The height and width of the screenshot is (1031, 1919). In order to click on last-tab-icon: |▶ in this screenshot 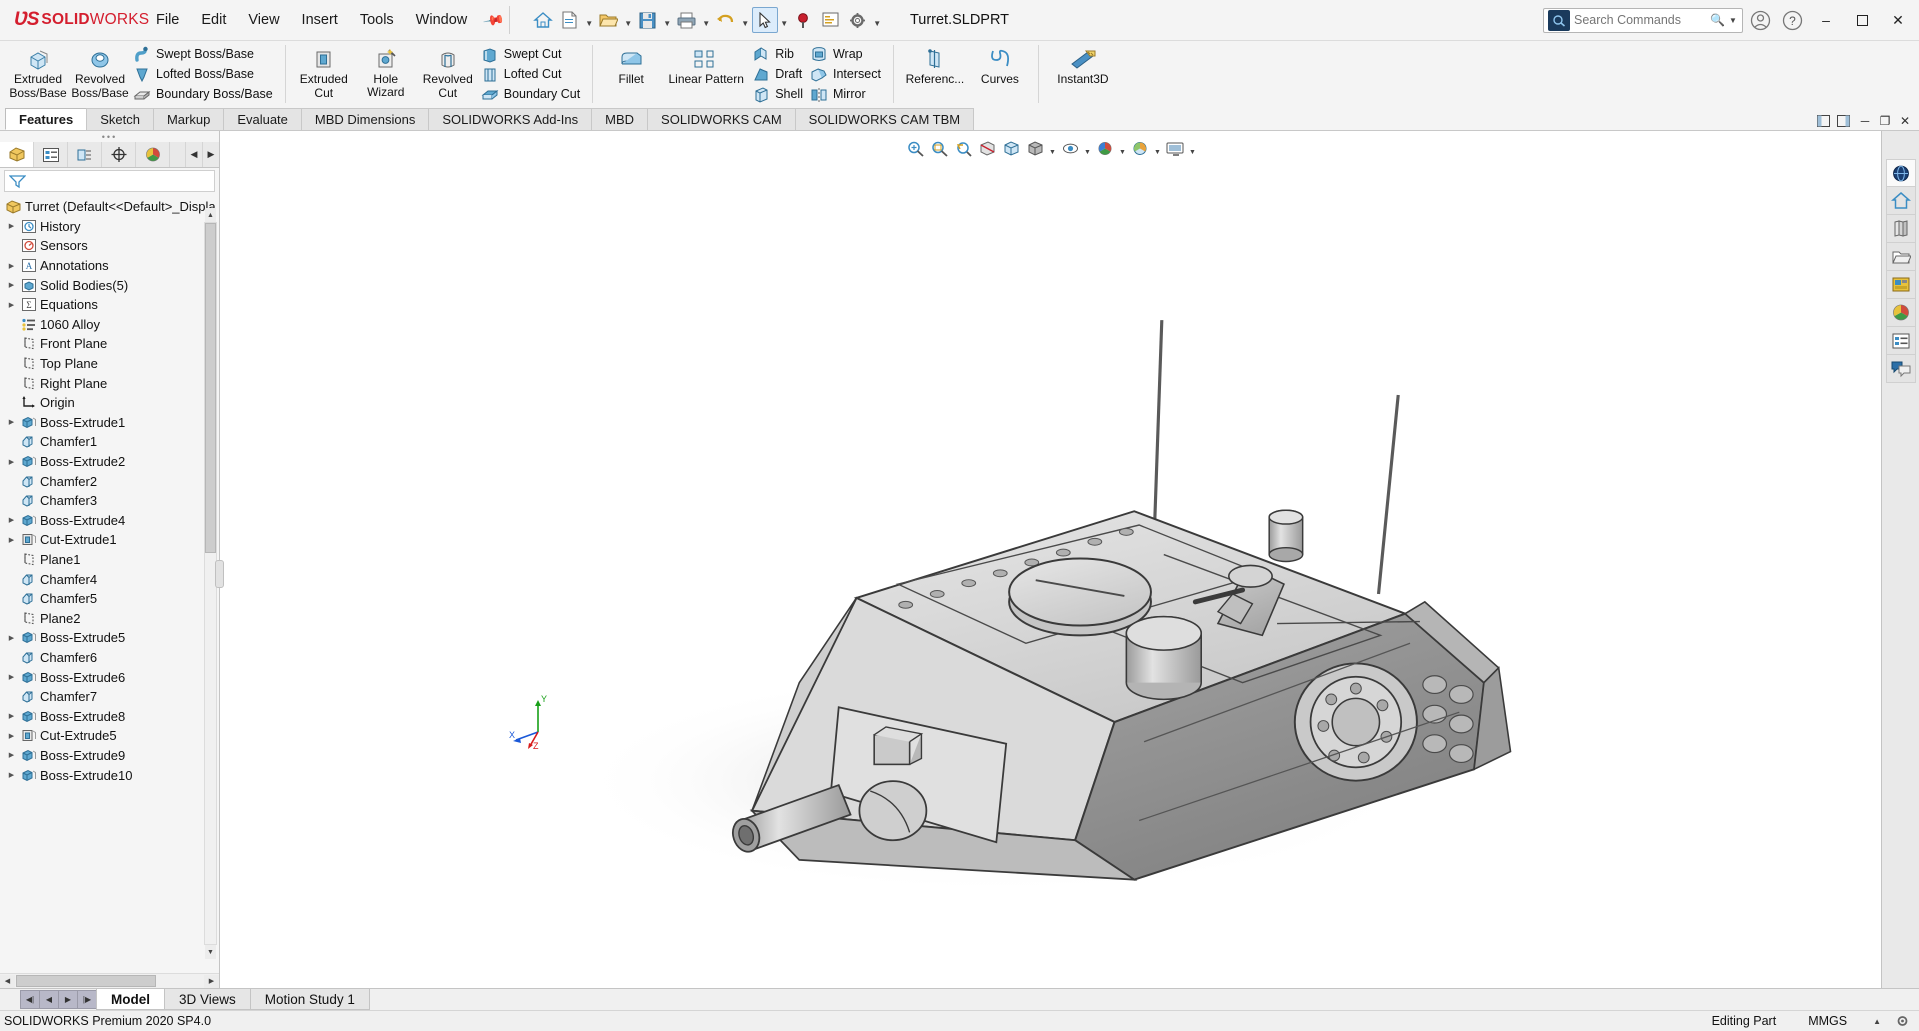, I will do `click(87, 999)`.